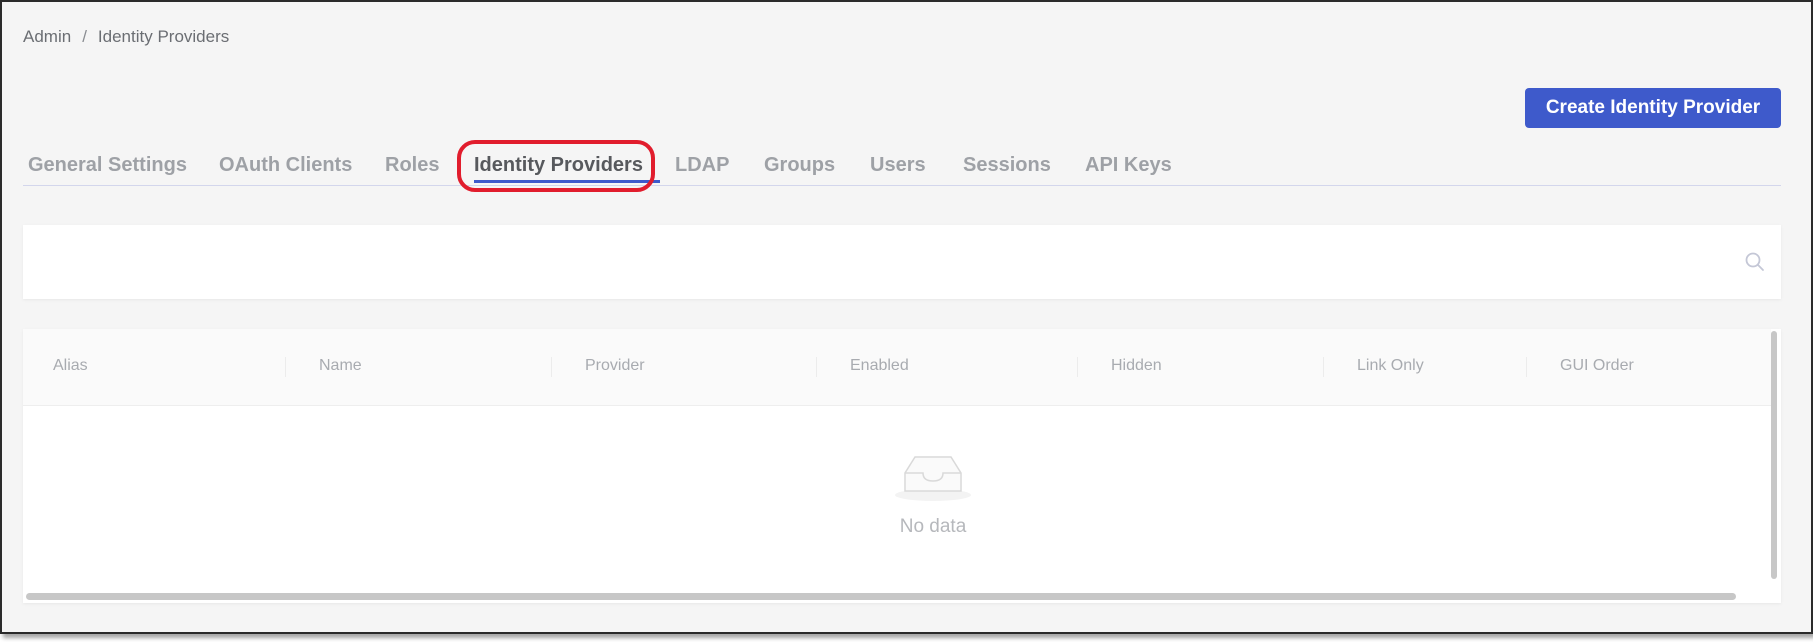 Image resolution: width=1813 pixels, height=642 pixels. What do you see at coordinates (1007, 165) in the screenshot?
I see `tab-sessions: Sessions` at bounding box center [1007, 165].